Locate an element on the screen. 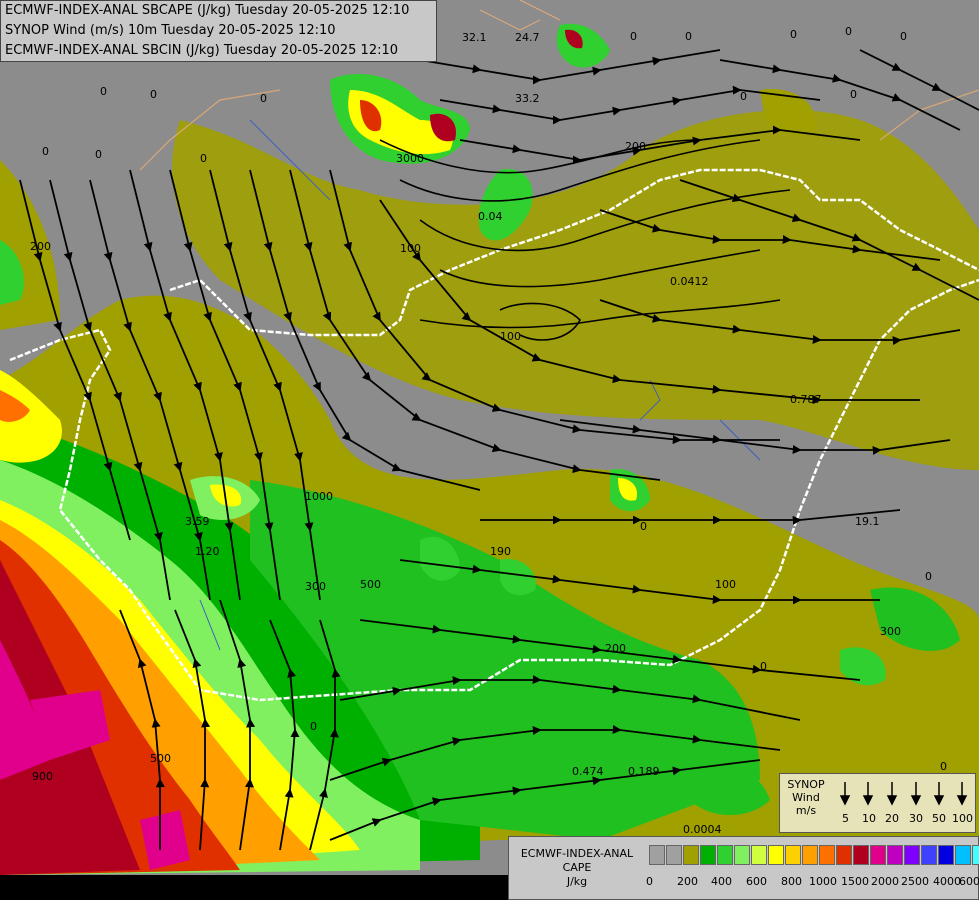 This screenshot has width=979, height=900. map-value-label: 3000 is located at coordinates (410, 158).